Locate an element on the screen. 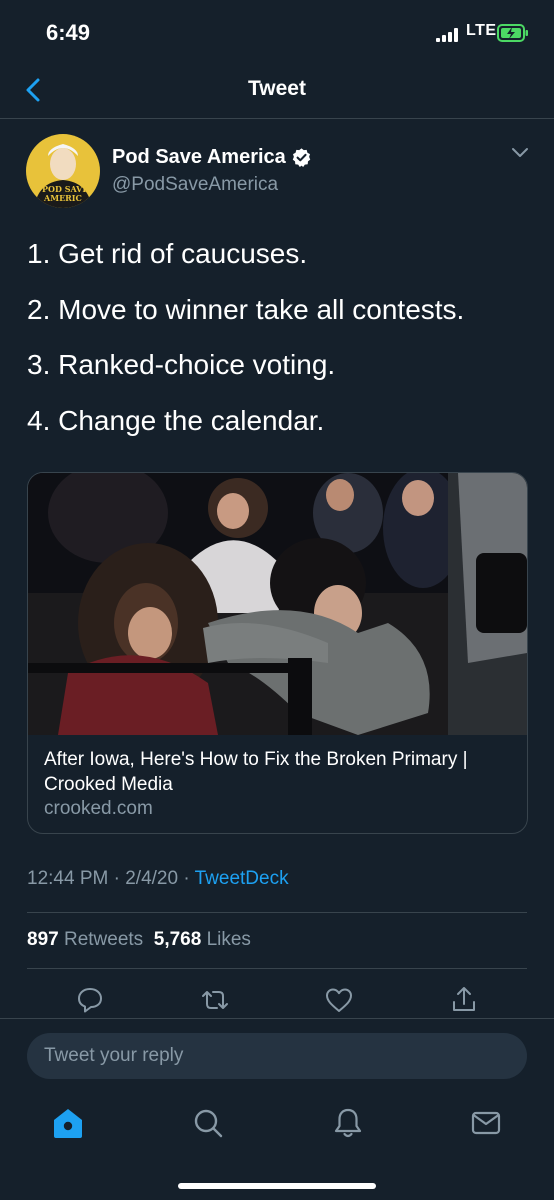 This screenshot has height=1200, width=554. tweet-line: 4. Change the calendar. is located at coordinates (176, 420).